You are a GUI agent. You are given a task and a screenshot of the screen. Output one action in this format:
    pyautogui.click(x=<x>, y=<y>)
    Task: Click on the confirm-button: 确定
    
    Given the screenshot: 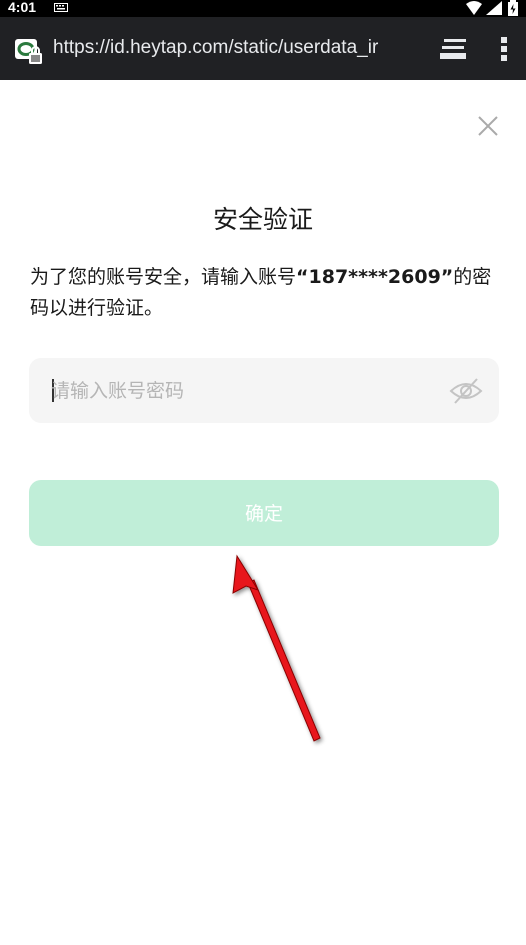 What is the action you would take?
    pyautogui.click(x=264, y=513)
    